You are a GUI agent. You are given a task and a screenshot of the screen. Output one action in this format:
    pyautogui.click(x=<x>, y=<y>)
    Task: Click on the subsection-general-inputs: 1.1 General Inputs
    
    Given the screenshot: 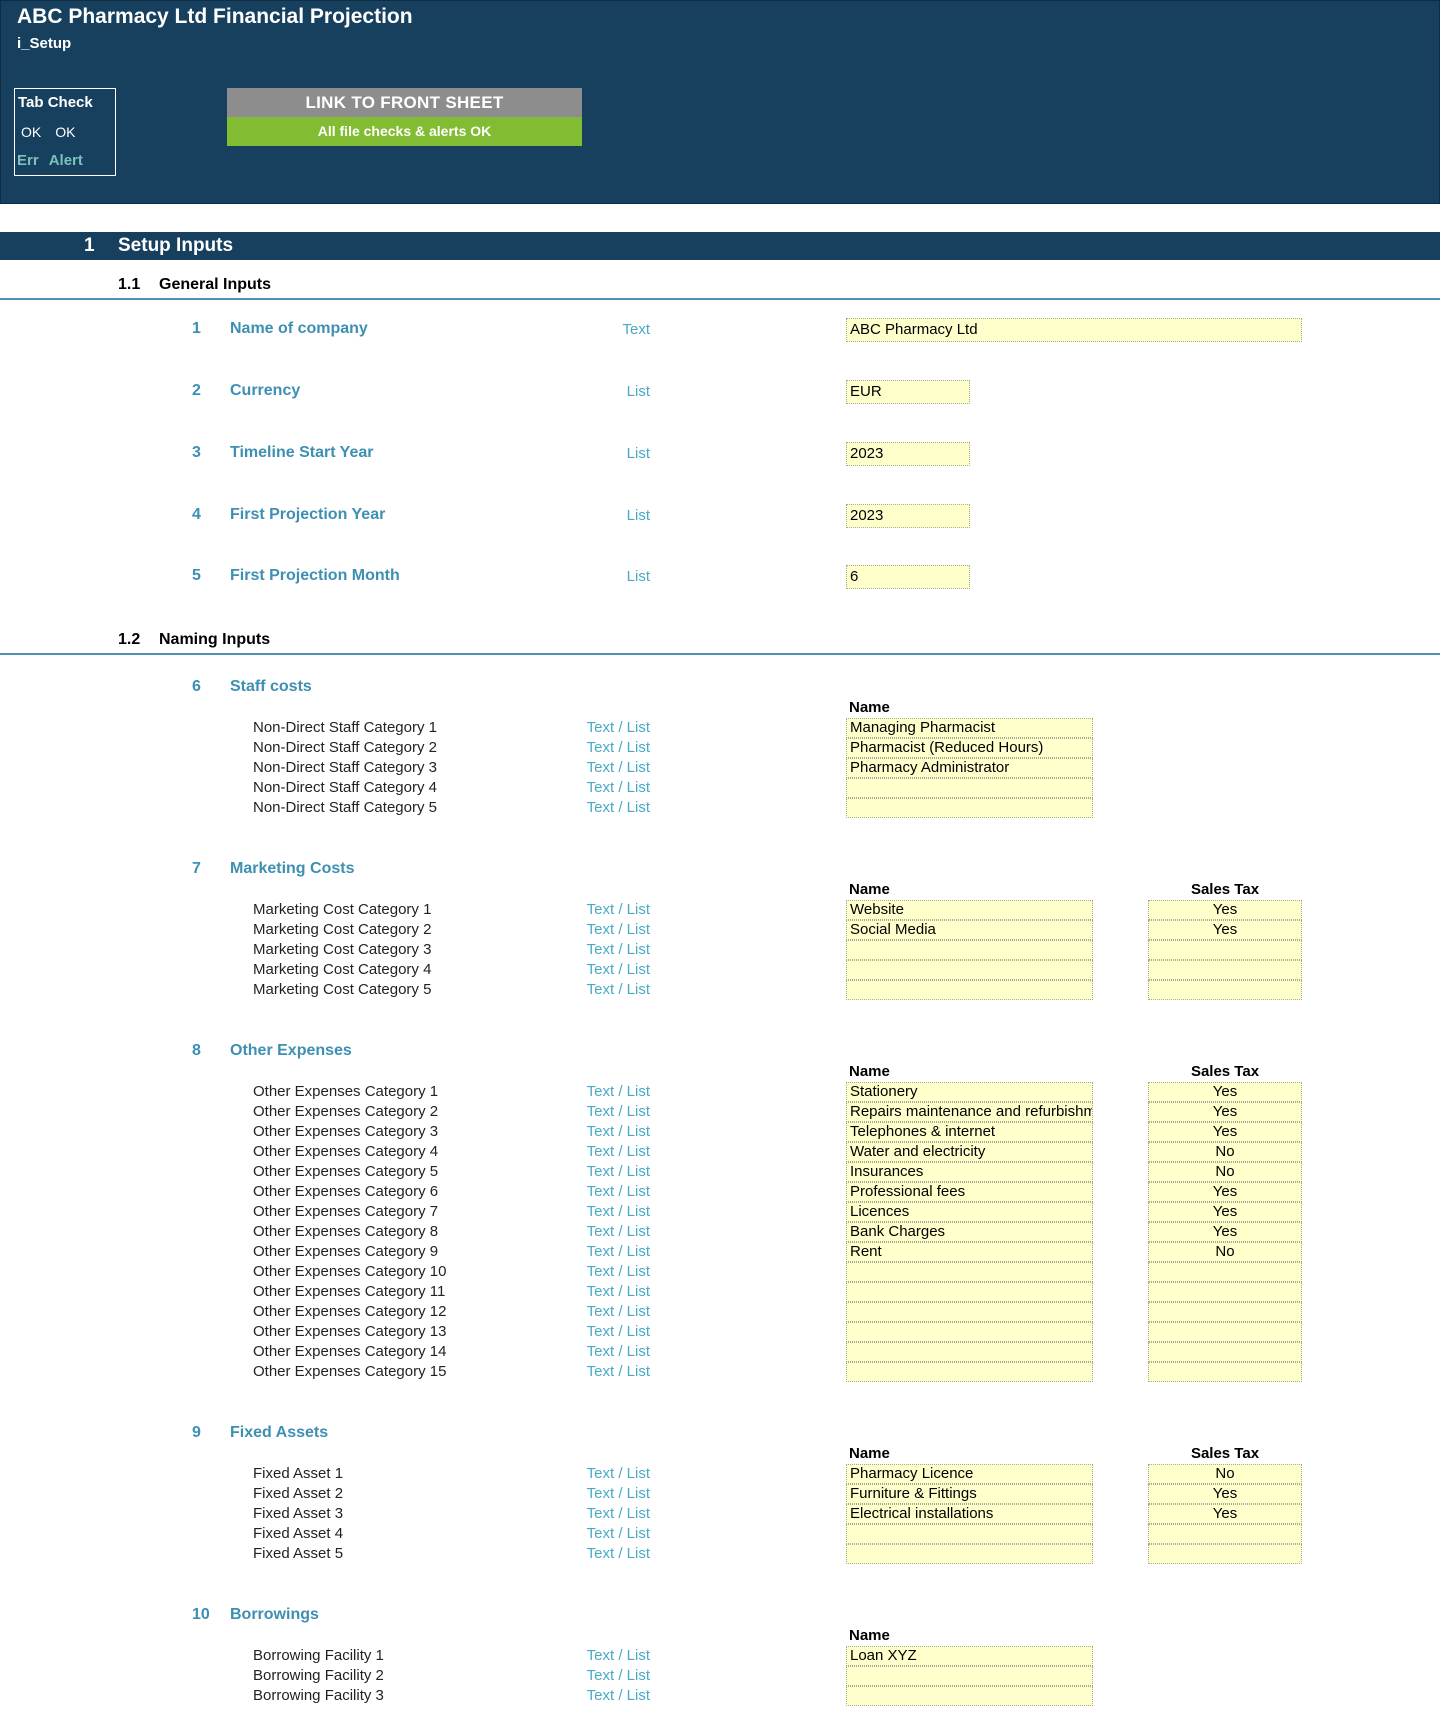 What is the action you would take?
    pyautogui.click(x=720, y=285)
    